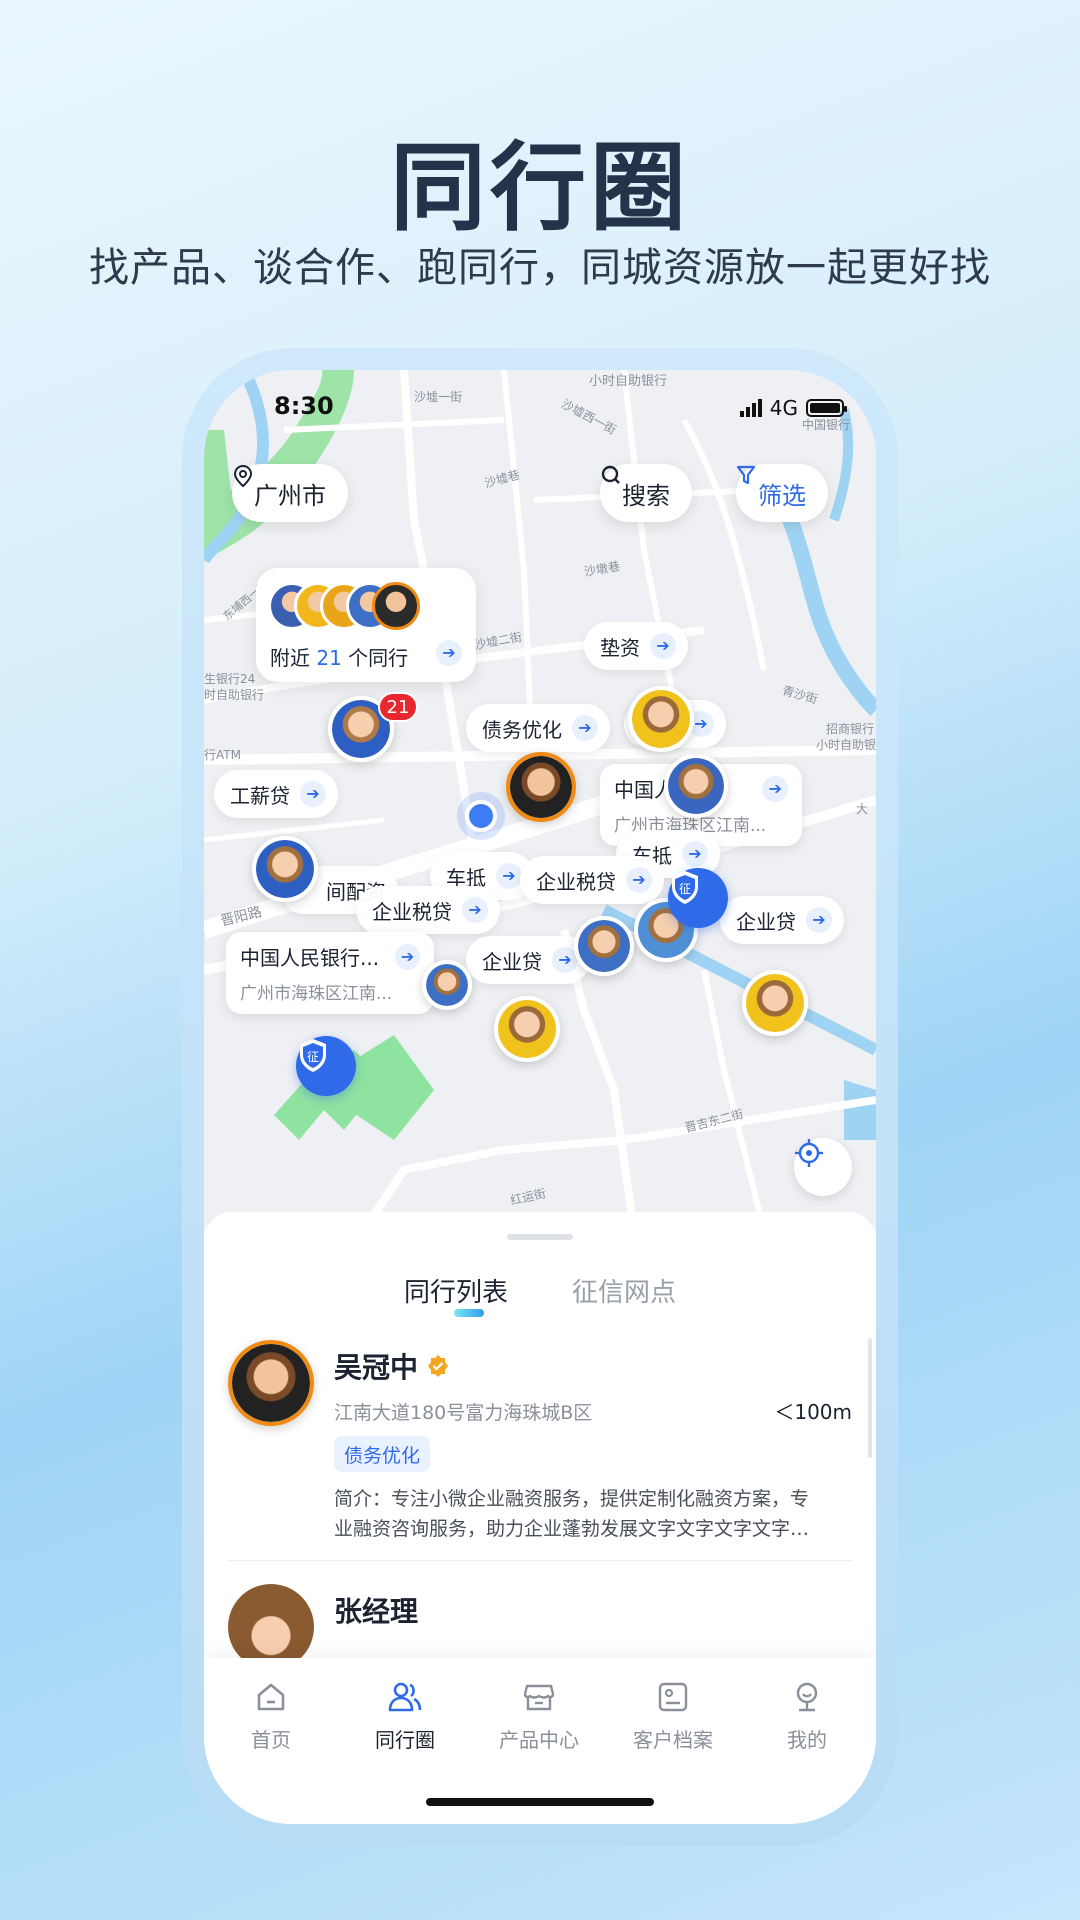 The image size is (1080, 1920). What do you see at coordinates (539, 1740) in the screenshot?
I see `tab-label: 产品中心` at bounding box center [539, 1740].